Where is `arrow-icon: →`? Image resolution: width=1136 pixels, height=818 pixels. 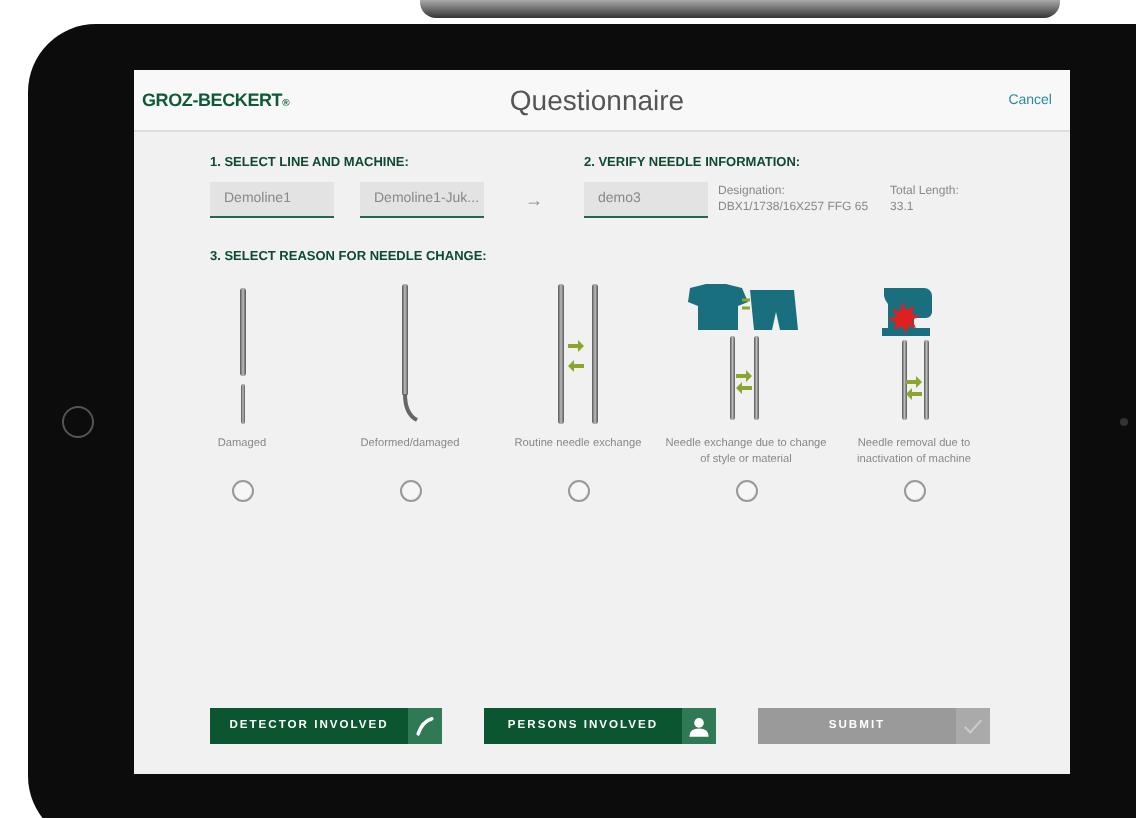
arrow-icon: → is located at coordinates (534, 200).